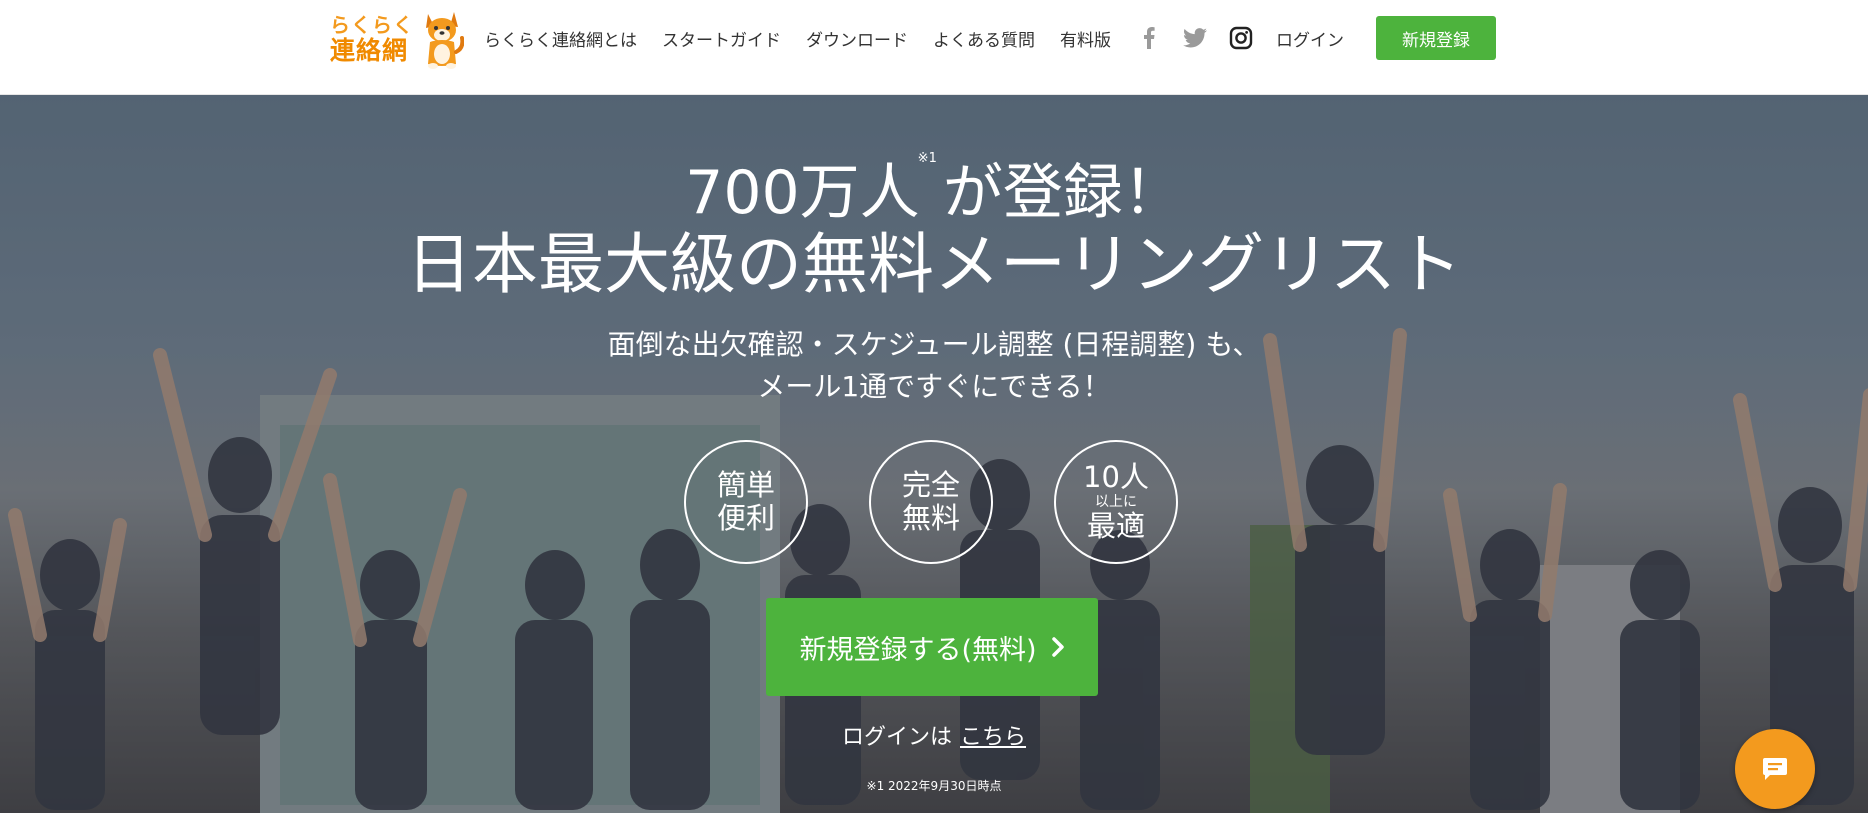 Image resolution: width=1868 pixels, height=813 pixels. What do you see at coordinates (745, 518) in the screenshot?
I see `badge-easy-line2: 便利` at bounding box center [745, 518].